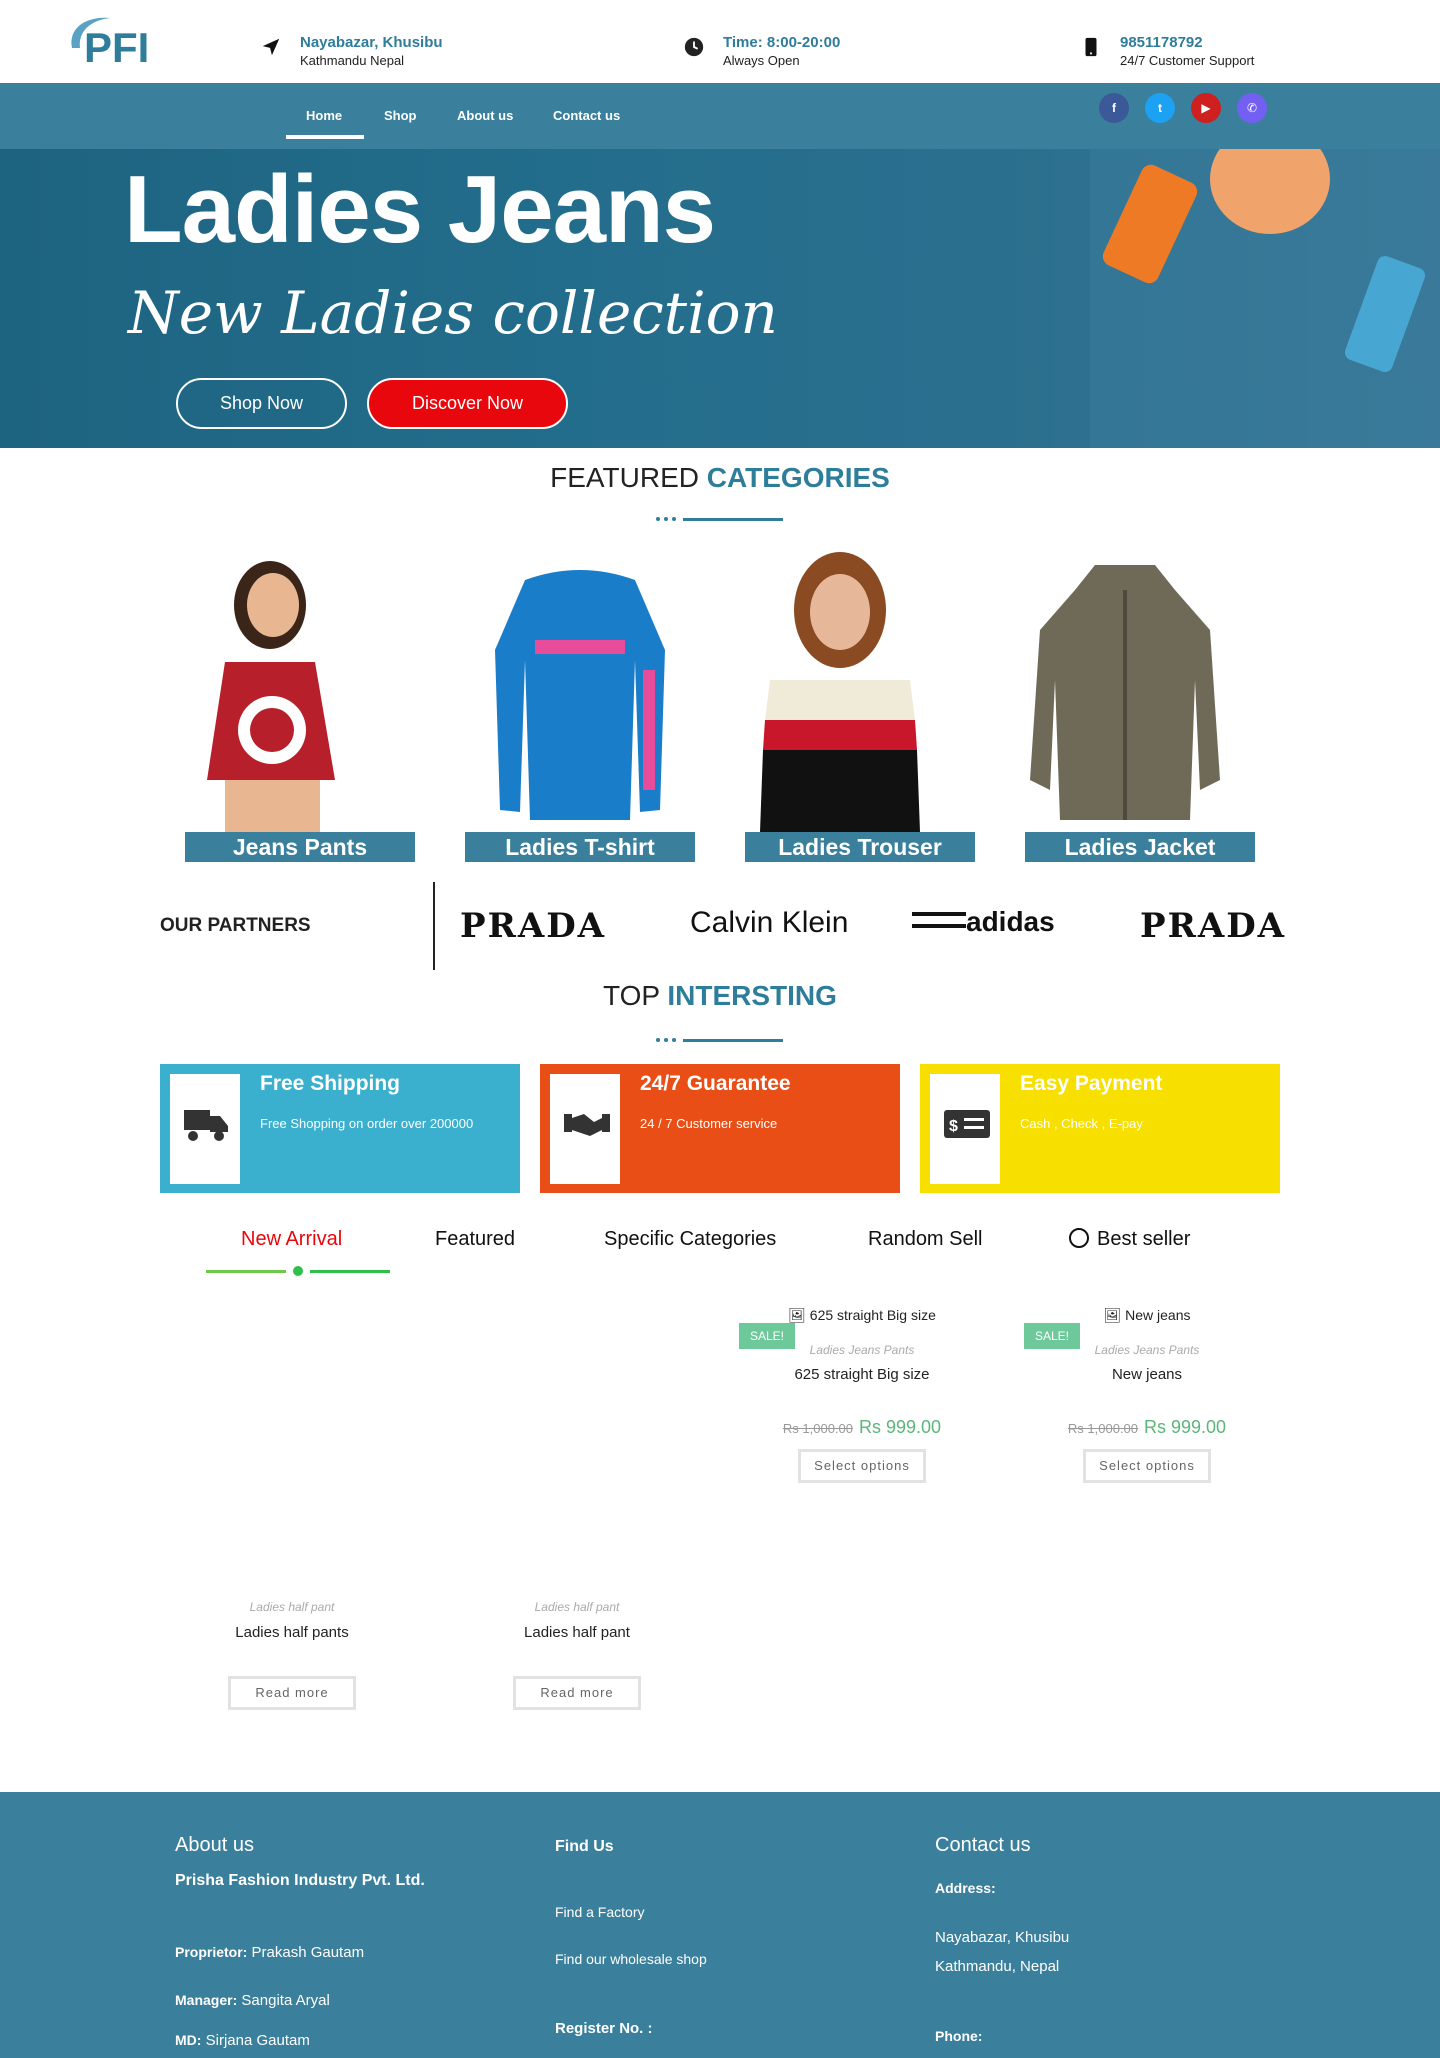 This screenshot has height=2058, width=1440. I want to click on feature-title: 24/7 Guarantee, so click(715, 1083).